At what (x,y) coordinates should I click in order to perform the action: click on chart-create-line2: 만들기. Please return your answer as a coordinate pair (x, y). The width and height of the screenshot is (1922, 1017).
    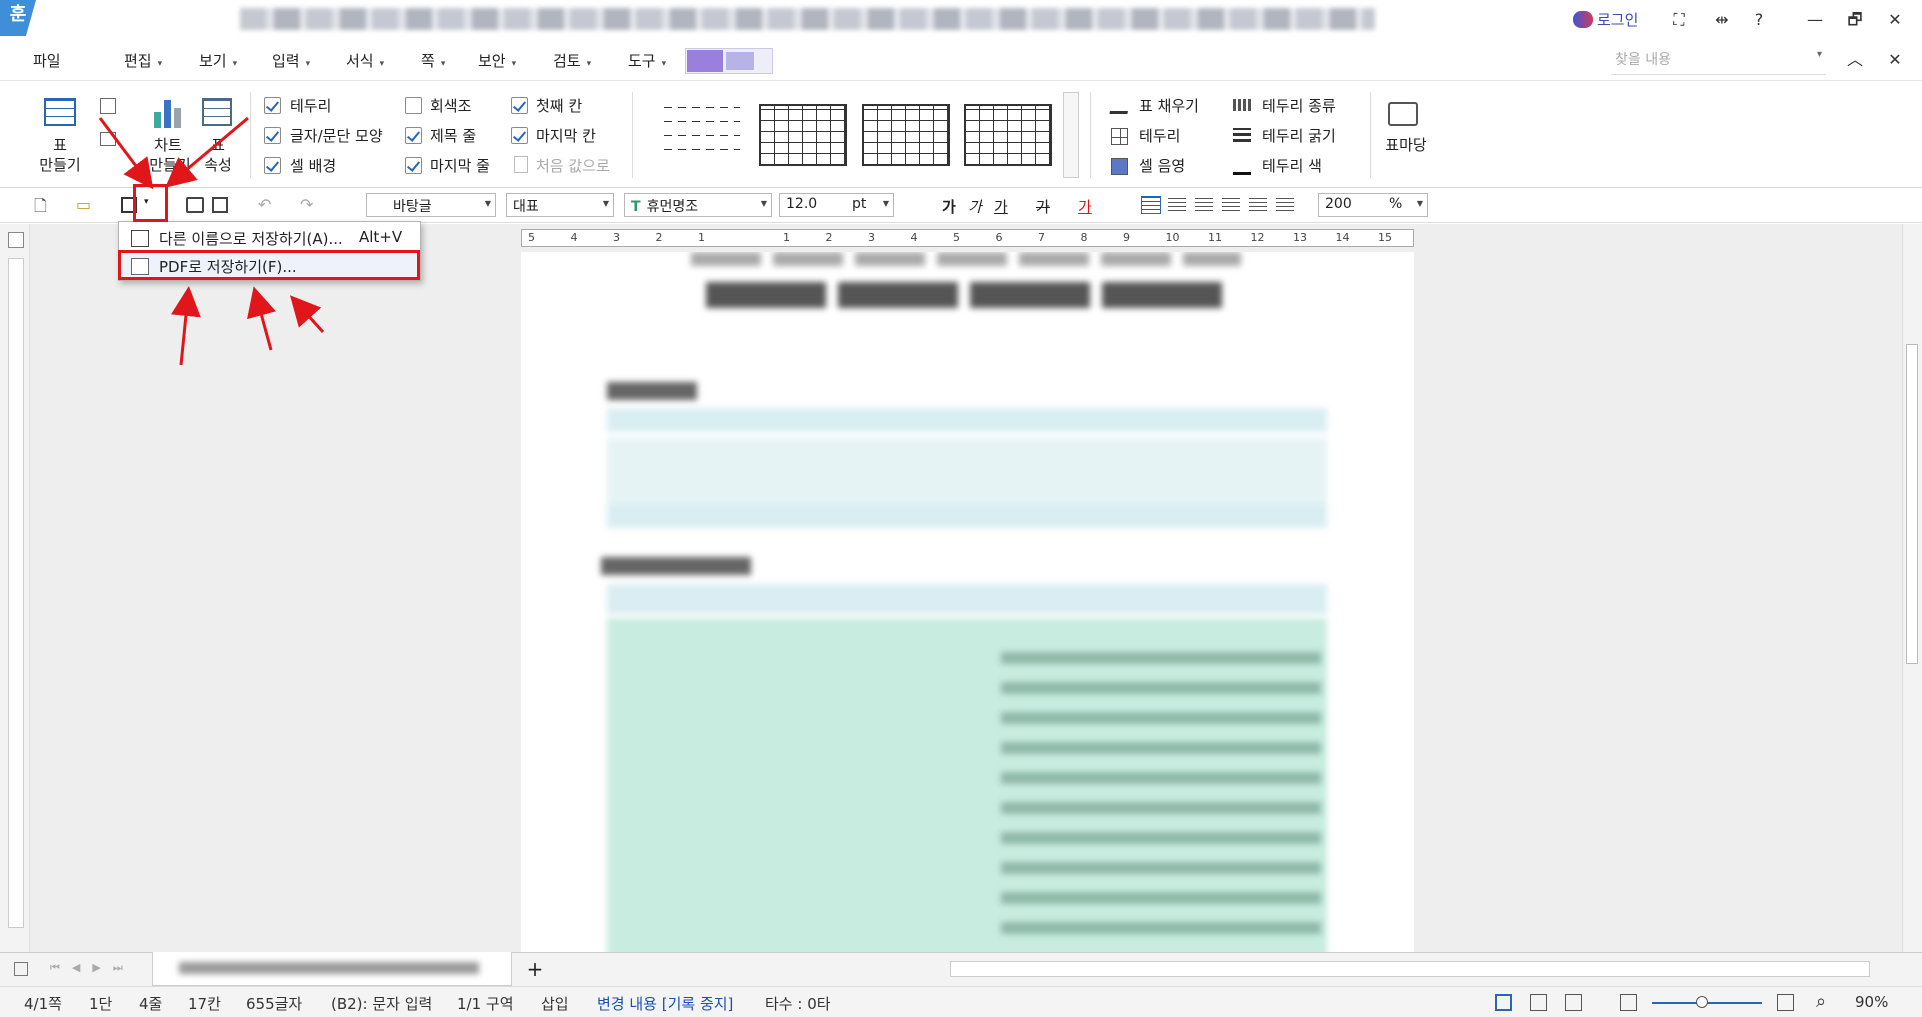
    Looking at the image, I should click on (170, 165).